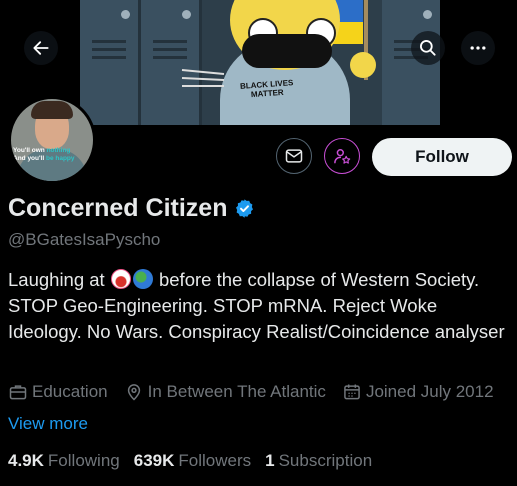 The height and width of the screenshot is (486, 517). I want to click on user-handle: @BGatesIsaPyscho, so click(84, 239).